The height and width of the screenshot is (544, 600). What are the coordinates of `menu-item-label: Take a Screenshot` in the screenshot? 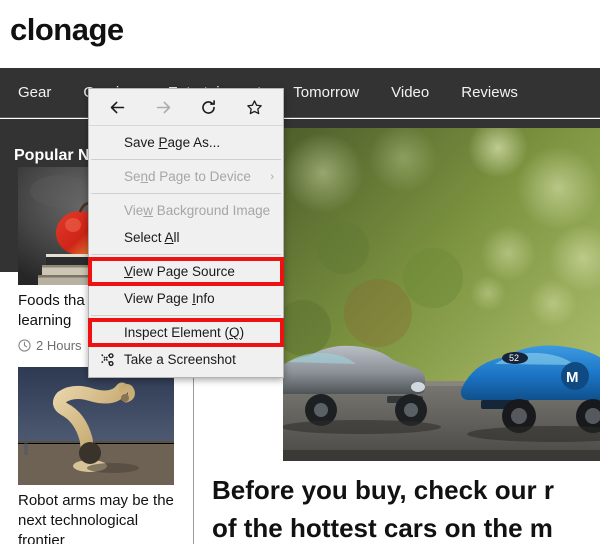 It's located at (180, 359).